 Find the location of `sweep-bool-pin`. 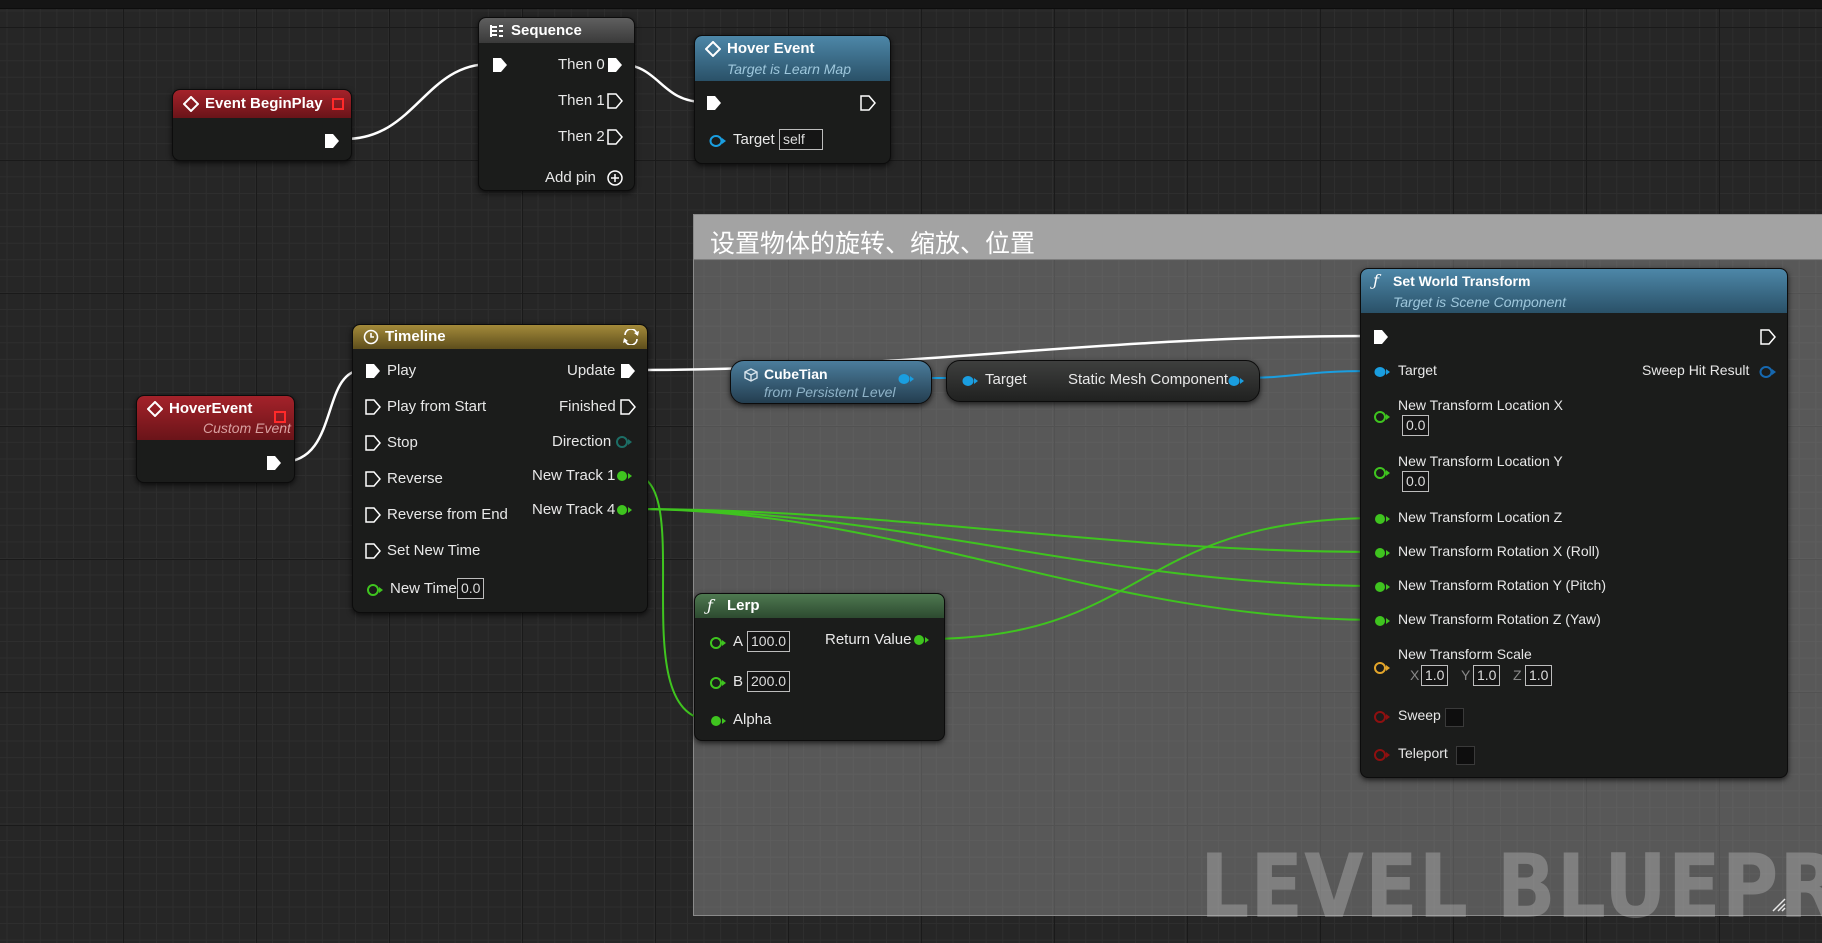

sweep-bool-pin is located at coordinates (1382, 717).